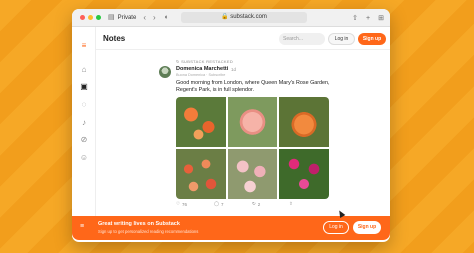  What do you see at coordinates (355, 18) in the screenshot?
I see `share-icon: ⇧` at bounding box center [355, 18].